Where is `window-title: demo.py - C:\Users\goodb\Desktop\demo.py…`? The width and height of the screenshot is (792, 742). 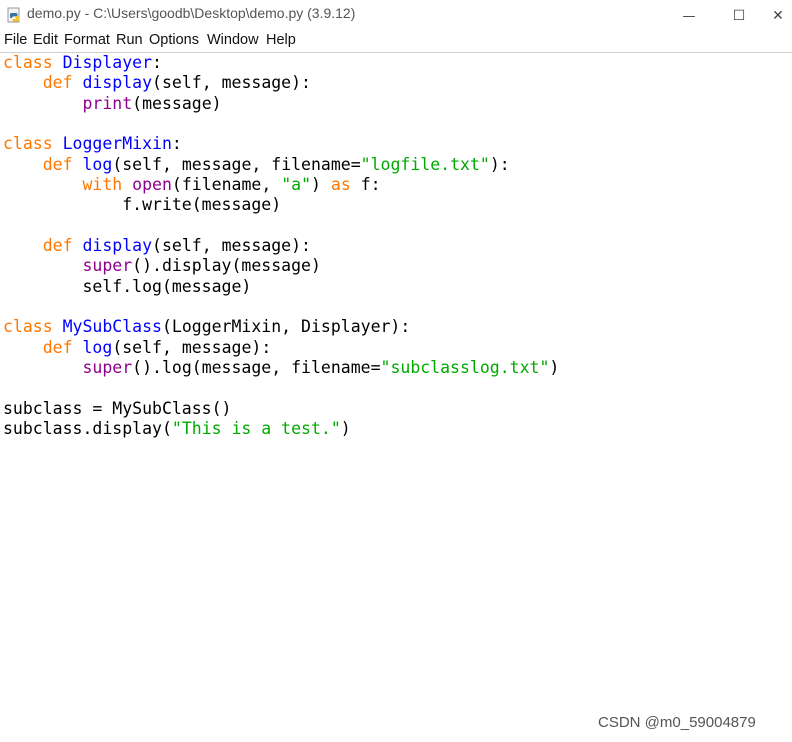
window-title: demo.py - C:\Users\goodb\Desktop\demo.py… is located at coordinates (191, 13).